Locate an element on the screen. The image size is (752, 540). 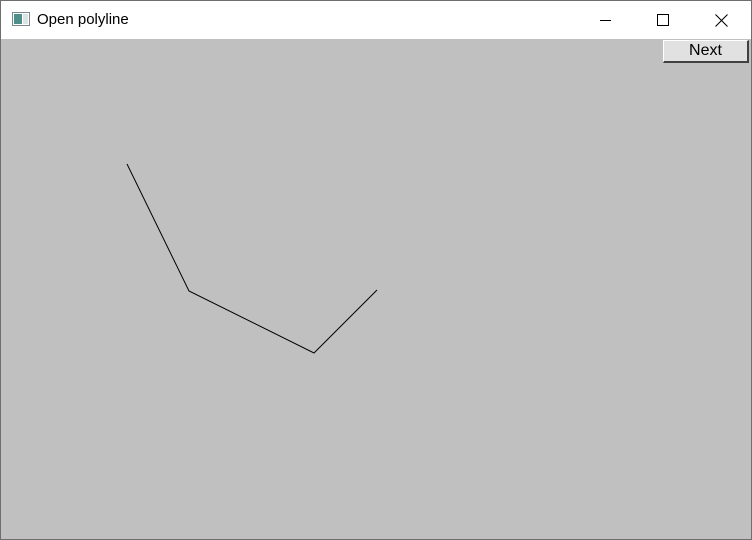
maximize-icon is located at coordinates (663, 20).